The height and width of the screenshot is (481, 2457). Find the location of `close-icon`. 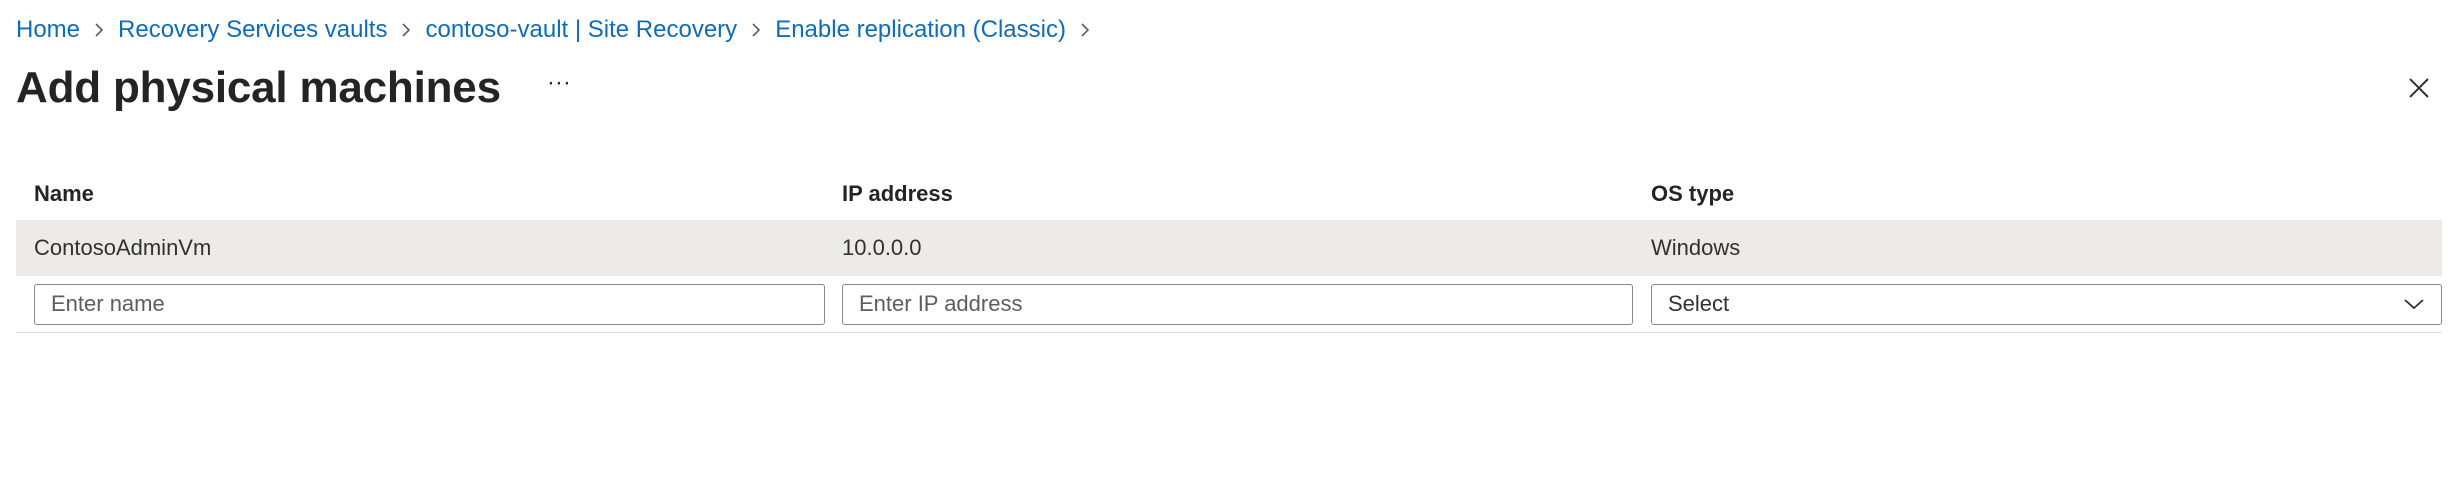

close-icon is located at coordinates (2419, 88).